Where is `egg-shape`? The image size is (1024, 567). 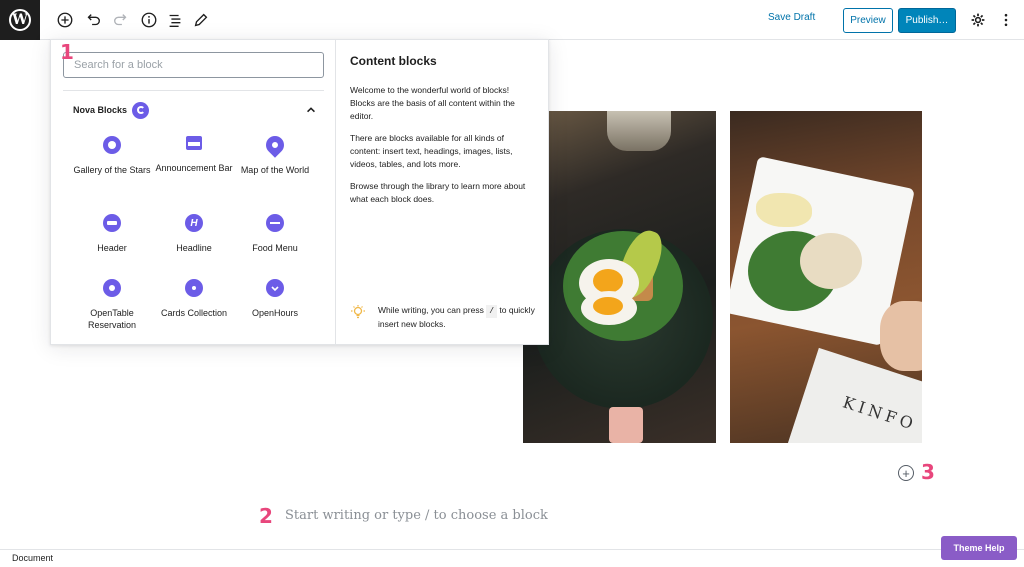
egg-shape is located at coordinates (609, 308).